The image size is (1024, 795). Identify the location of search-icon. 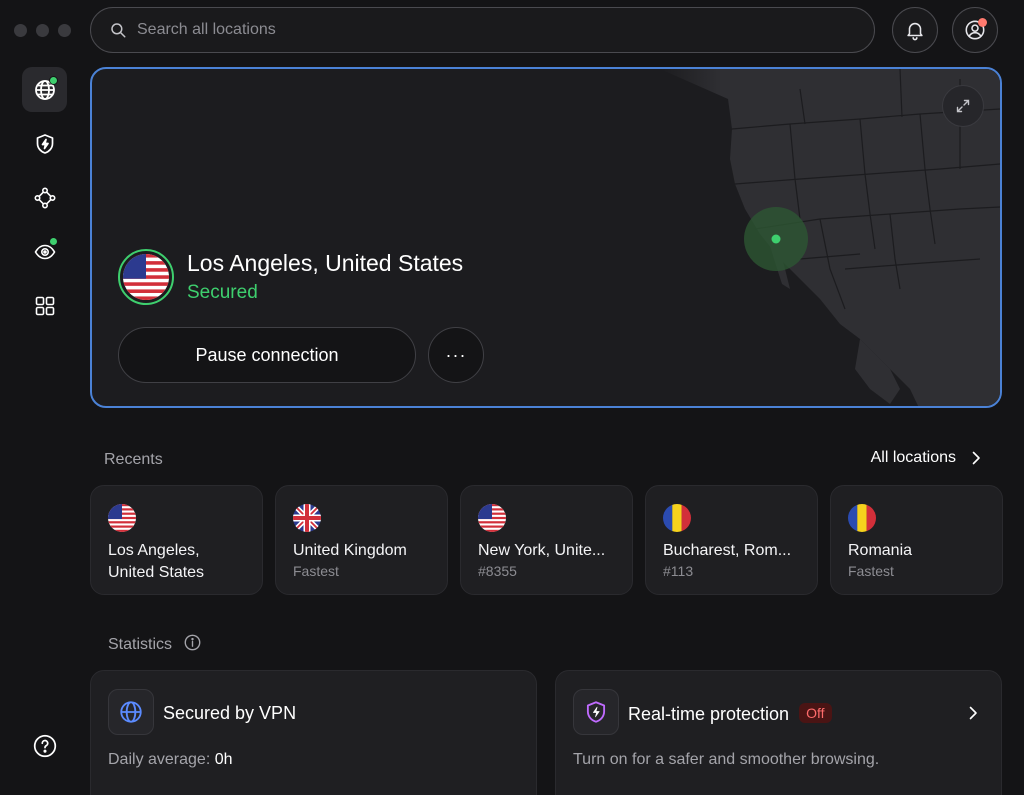
(118, 30).